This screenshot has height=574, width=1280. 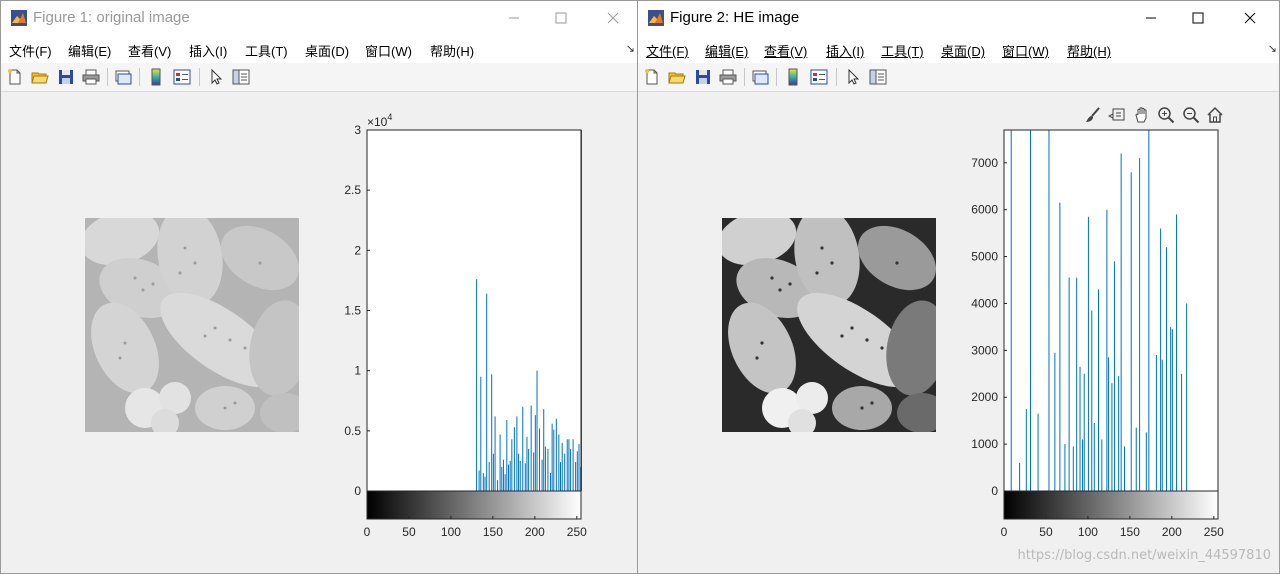 I want to click on maximize-icon, so click(x=561, y=18).